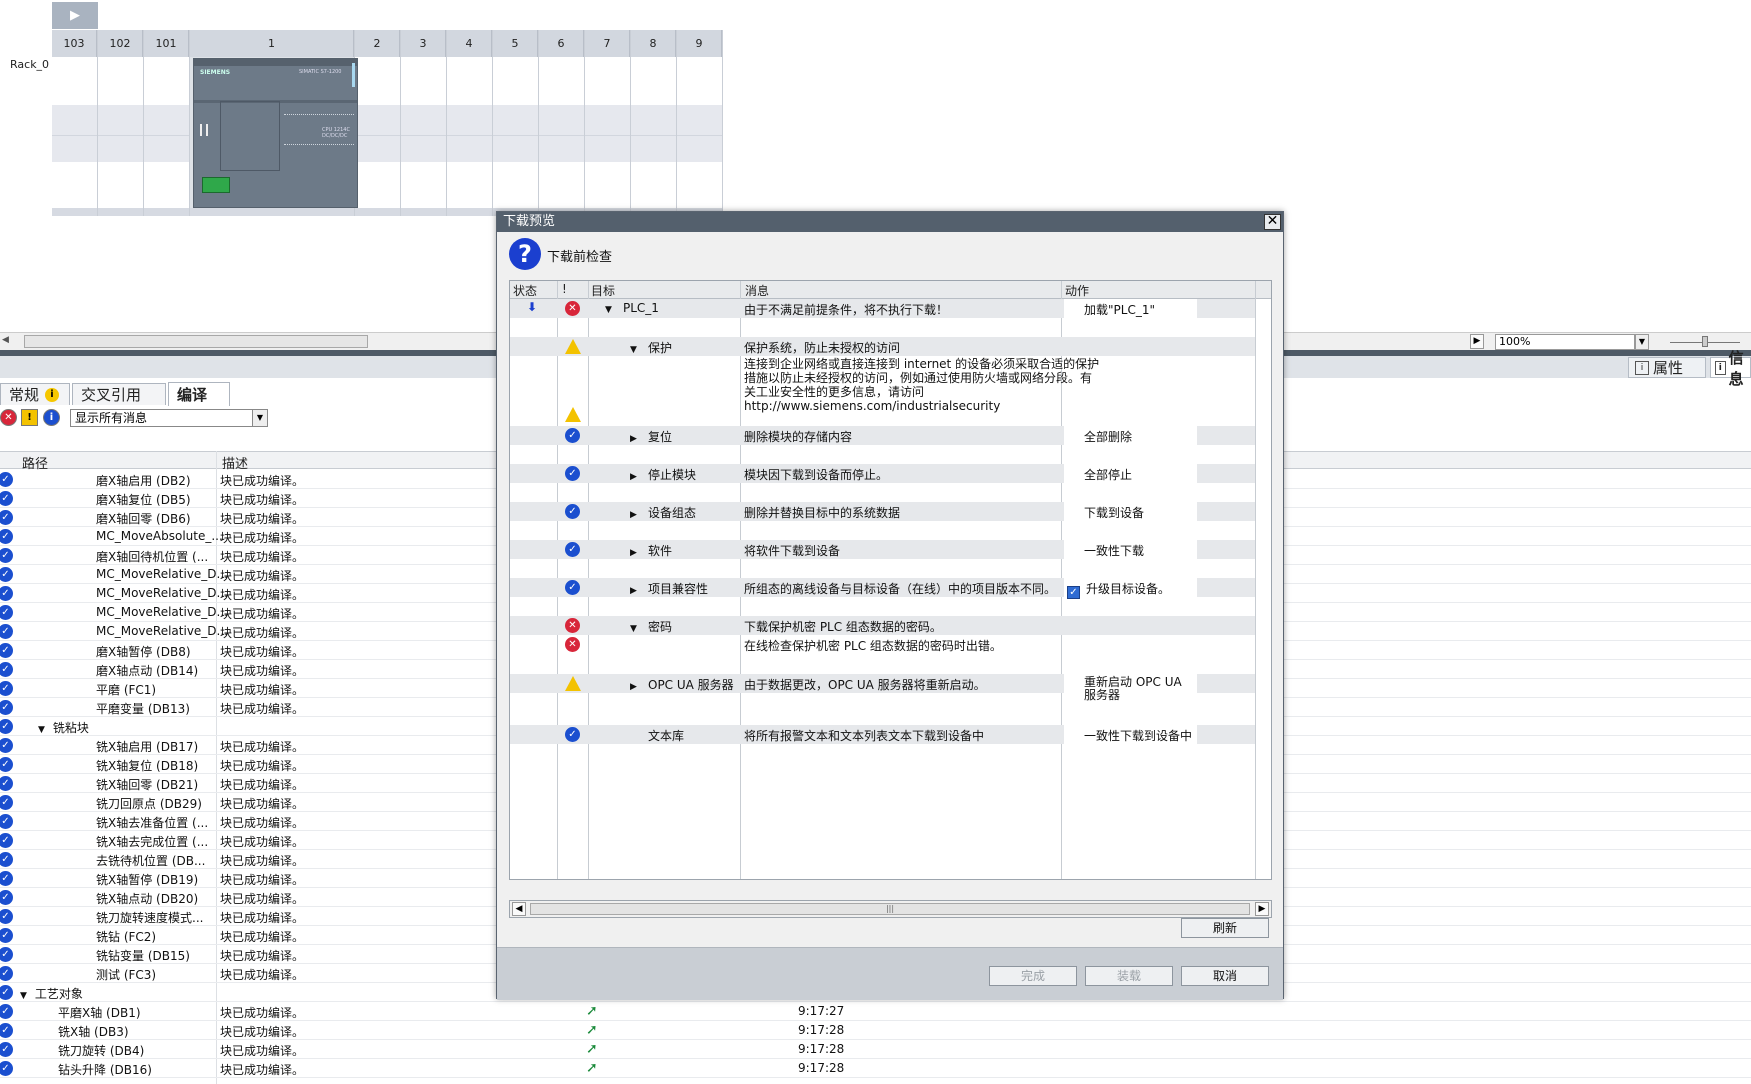 The image size is (1751, 1084). Describe the element at coordinates (1225, 928) in the screenshot. I see `refresh-button: 刷新` at that location.